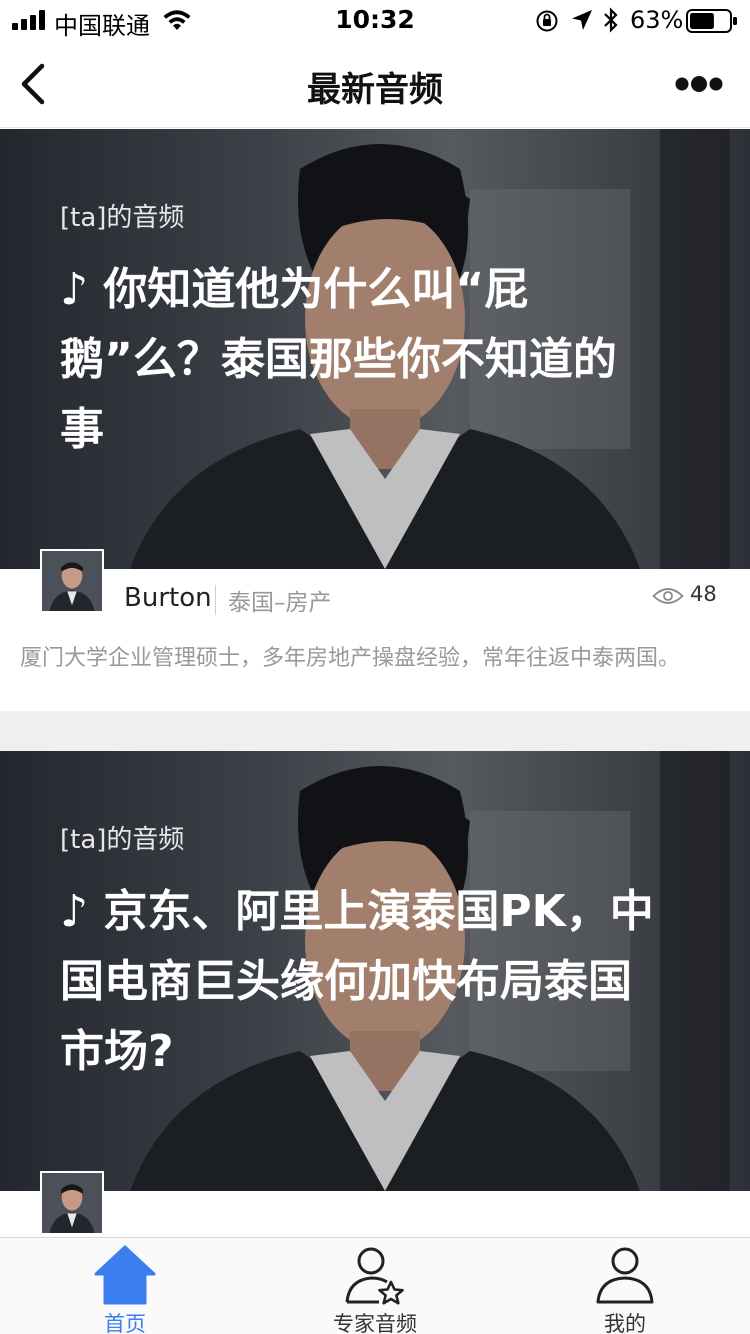 The image size is (750, 1334). I want to click on divider, so click(215, 600).